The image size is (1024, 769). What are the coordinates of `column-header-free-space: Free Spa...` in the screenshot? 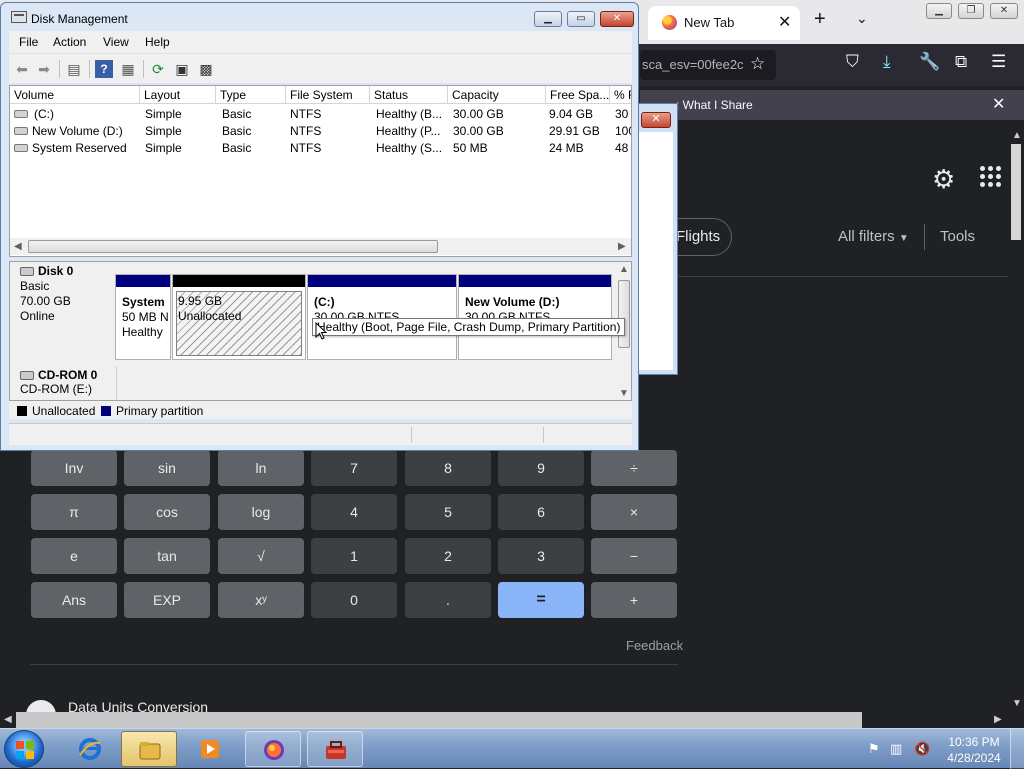 It's located at (578, 95).